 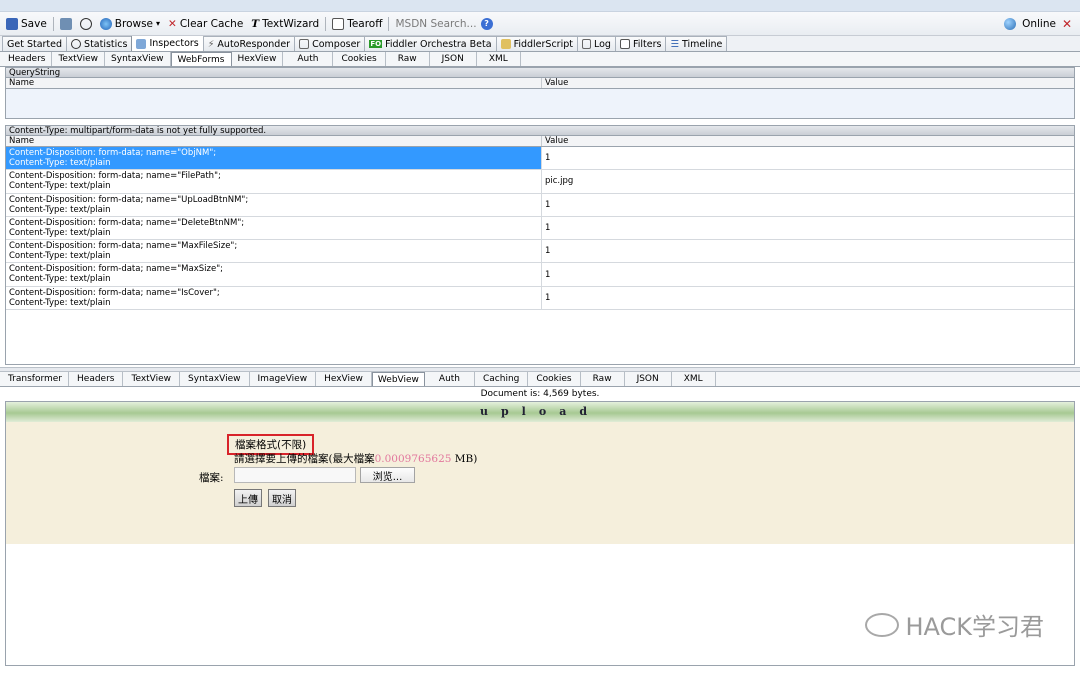 I want to click on ie-icon, so click(x=105, y=23).